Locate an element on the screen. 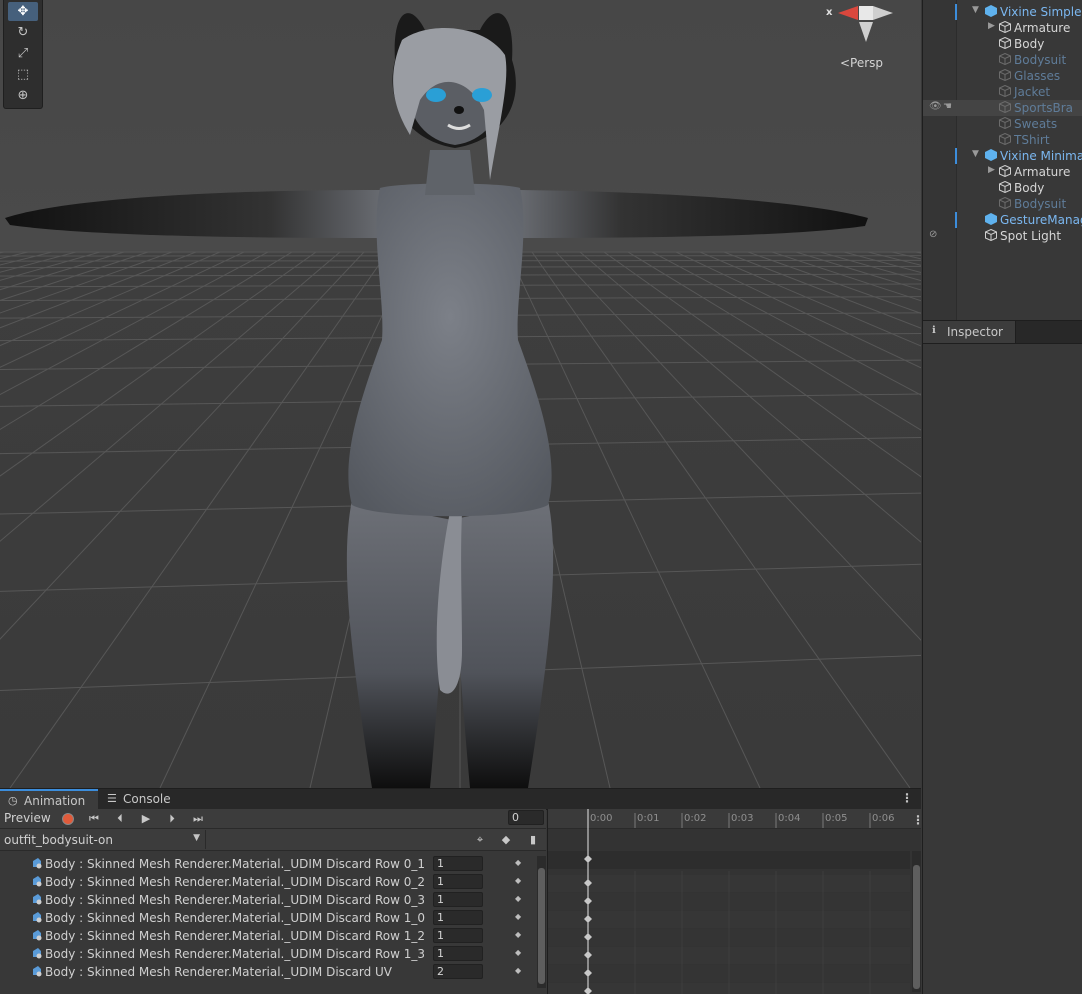 This screenshot has height=994, width=1082. summary-keyframe is located at coordinates (588, 859).